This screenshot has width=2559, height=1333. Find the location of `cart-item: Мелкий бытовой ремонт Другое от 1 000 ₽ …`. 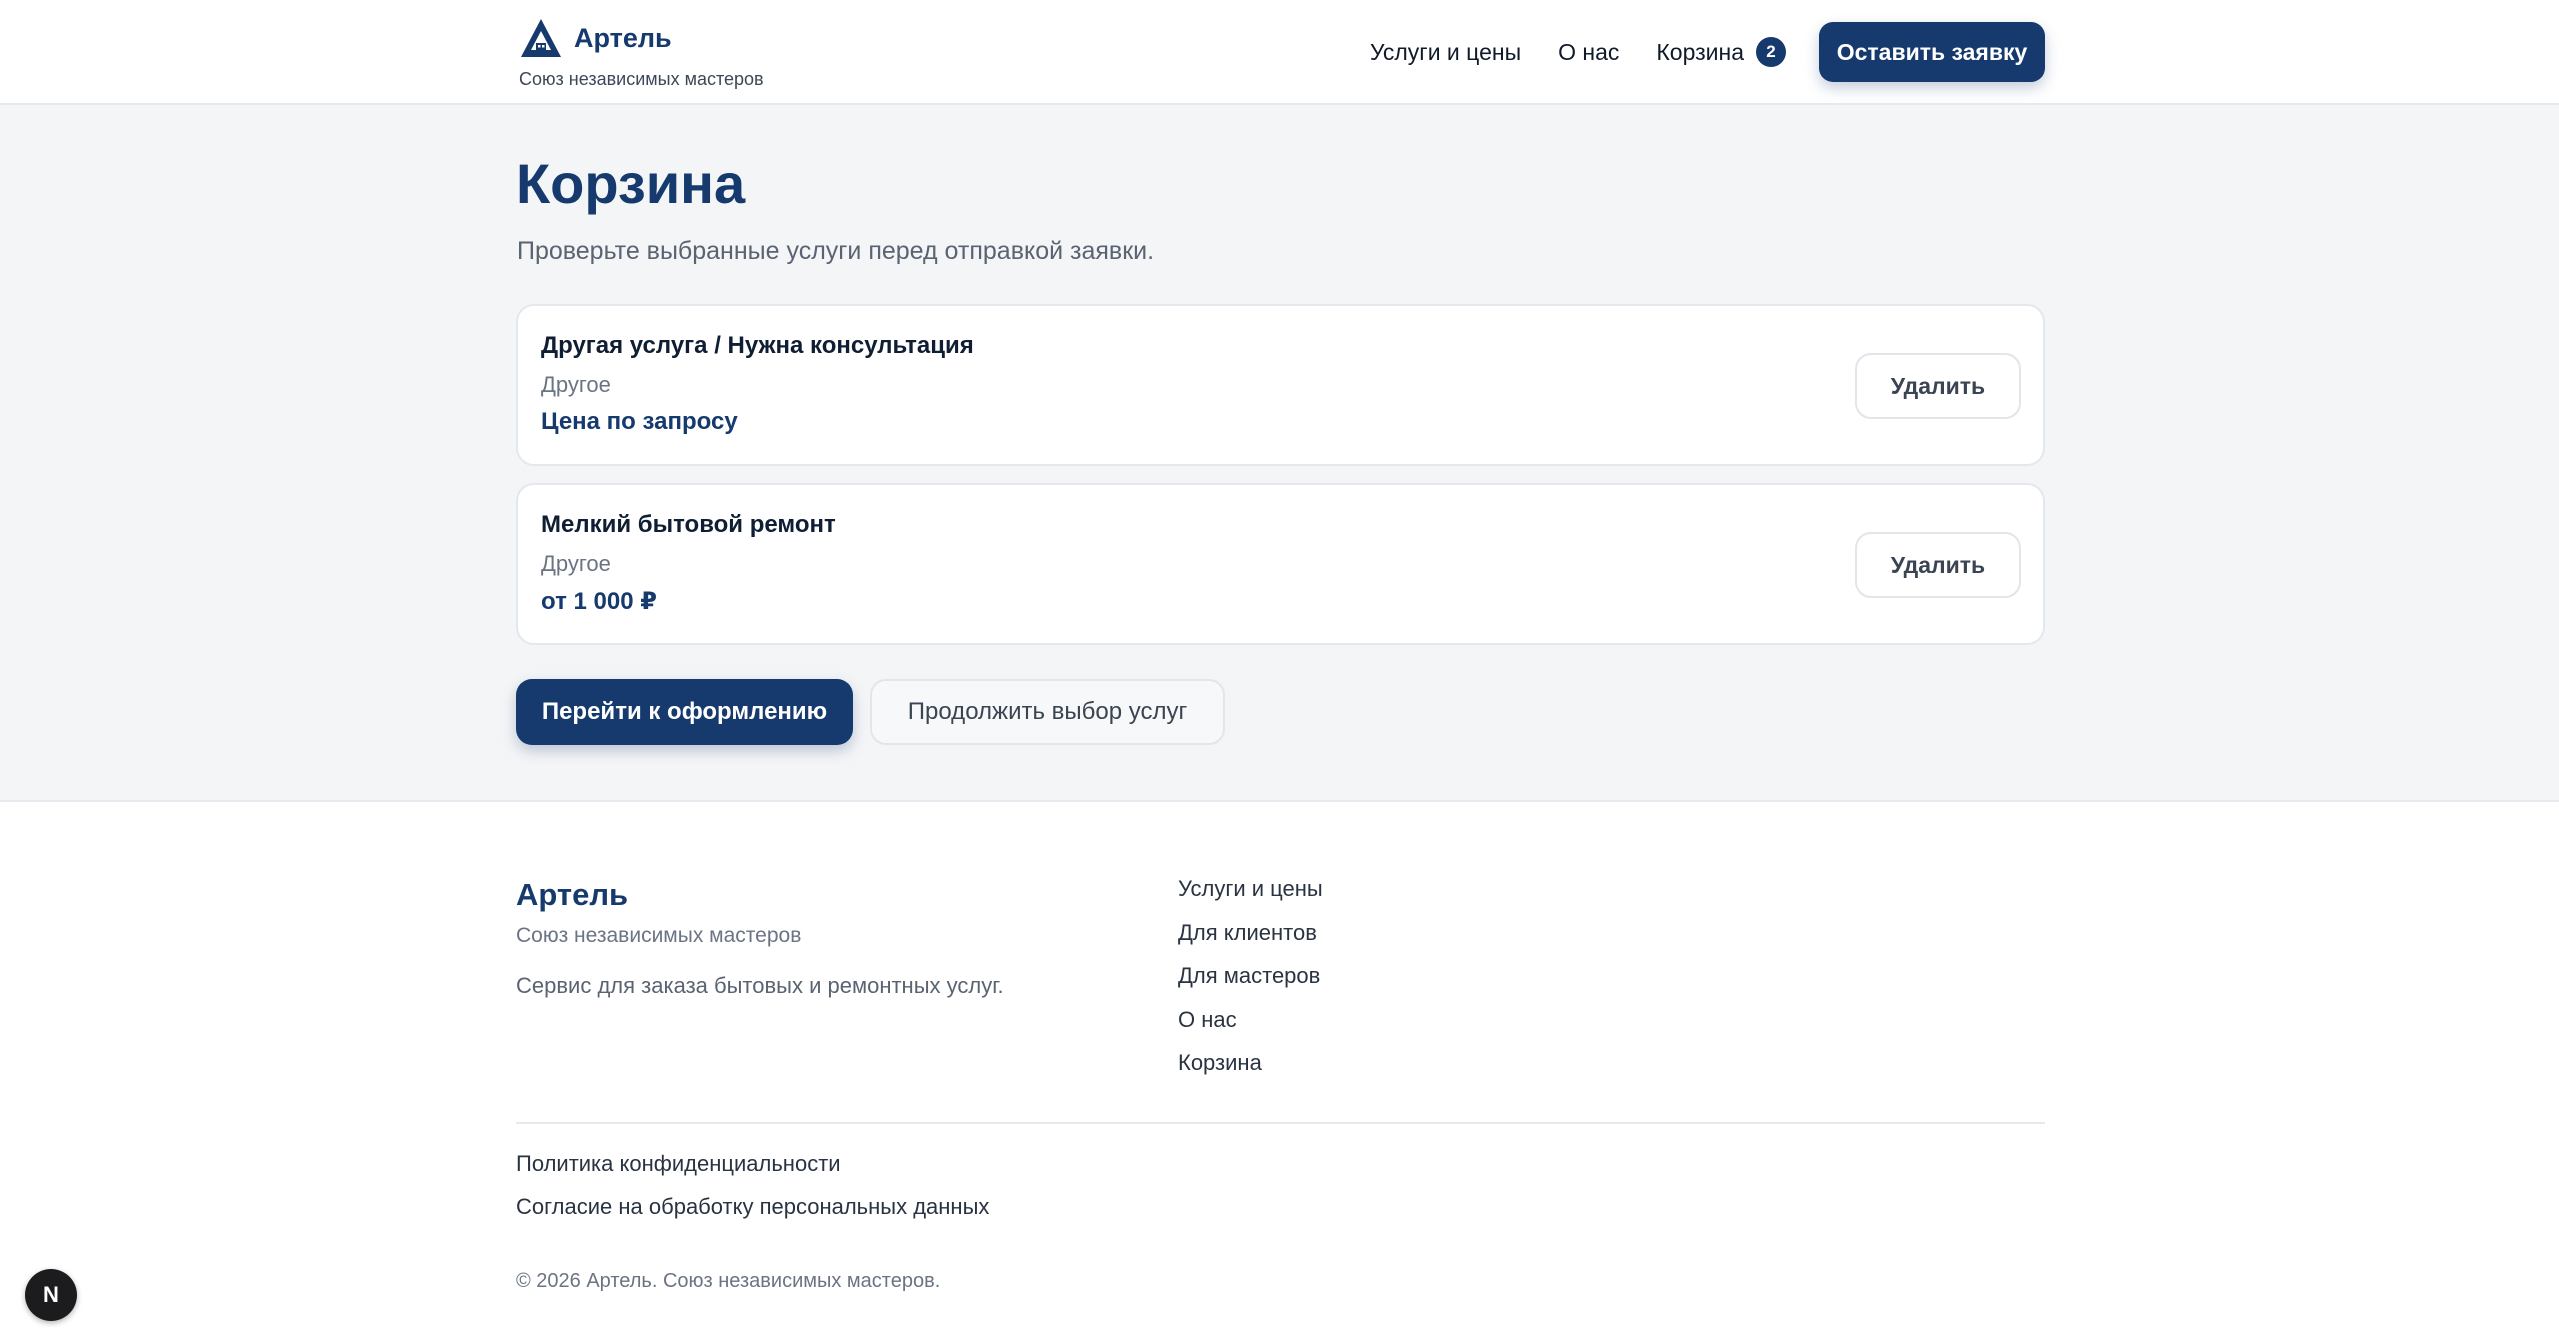

cart-item: Мелкий бытовой ремонт Другое от 1 000 ₽ … is located at coordinates (1280, 564).